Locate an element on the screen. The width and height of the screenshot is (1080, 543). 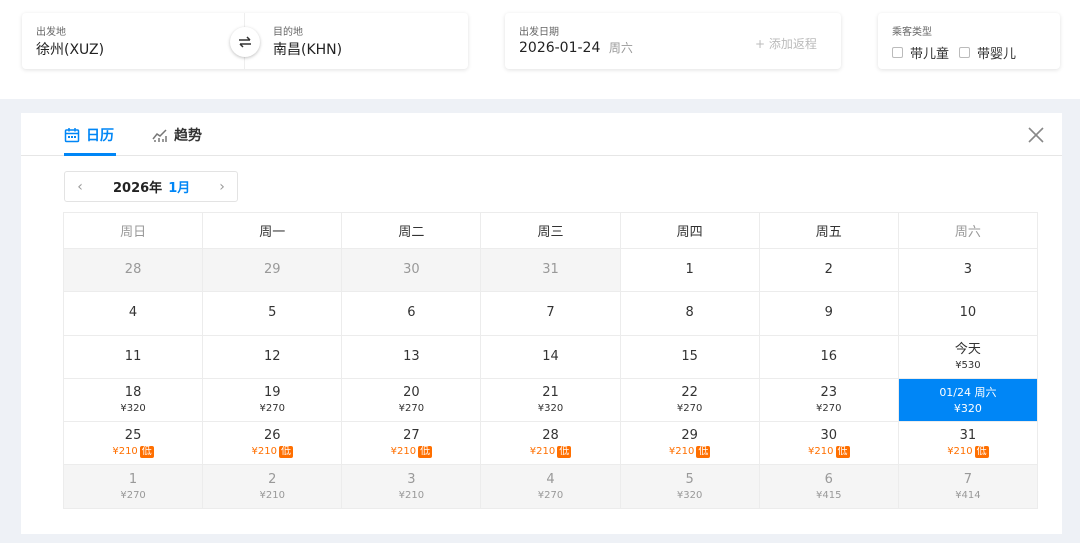
calendar-day: 今天 ¥530 is located at coordinates (968, 357).